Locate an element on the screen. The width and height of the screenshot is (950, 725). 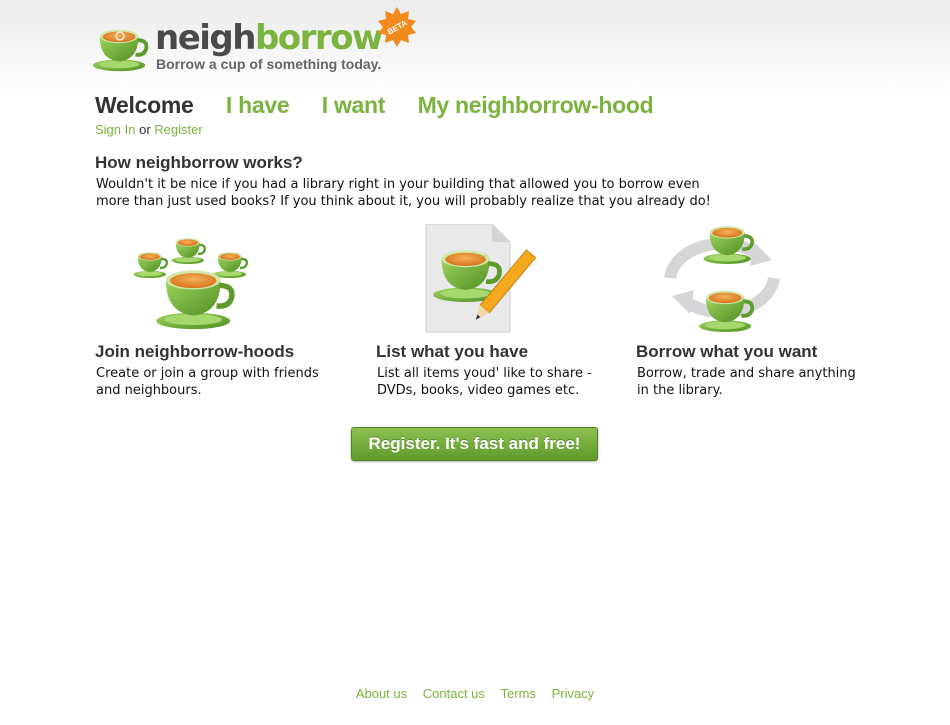
logo-wordmark: neighborrow is located at coordinates (269, 38).